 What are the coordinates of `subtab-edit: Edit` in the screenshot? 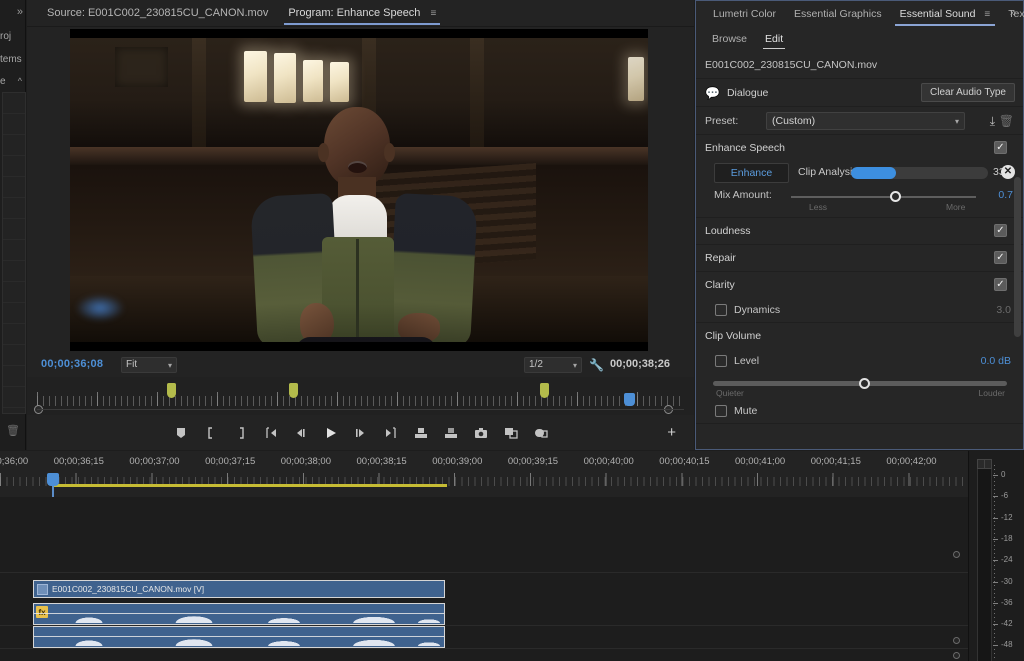 It's located at (774, 40).